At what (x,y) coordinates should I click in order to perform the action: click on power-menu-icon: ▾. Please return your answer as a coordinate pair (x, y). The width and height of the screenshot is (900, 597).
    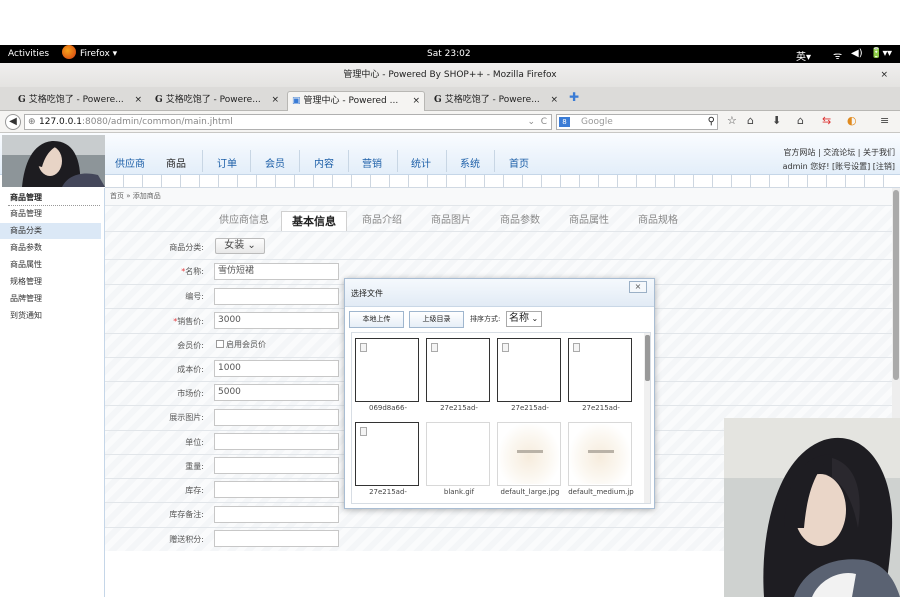
    Looking at the image, I should click on (889, 53).